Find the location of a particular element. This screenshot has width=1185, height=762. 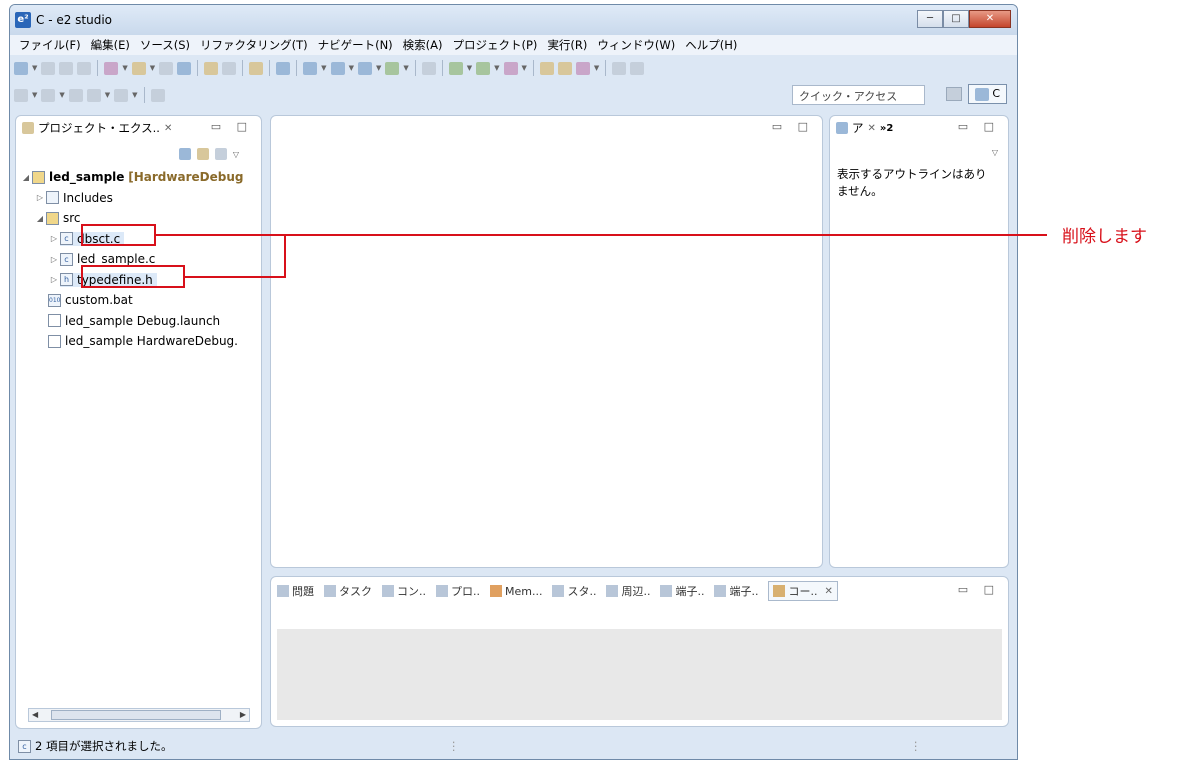

menu-refactor: リファクタリング(T) is located at coordinates (254, 45).